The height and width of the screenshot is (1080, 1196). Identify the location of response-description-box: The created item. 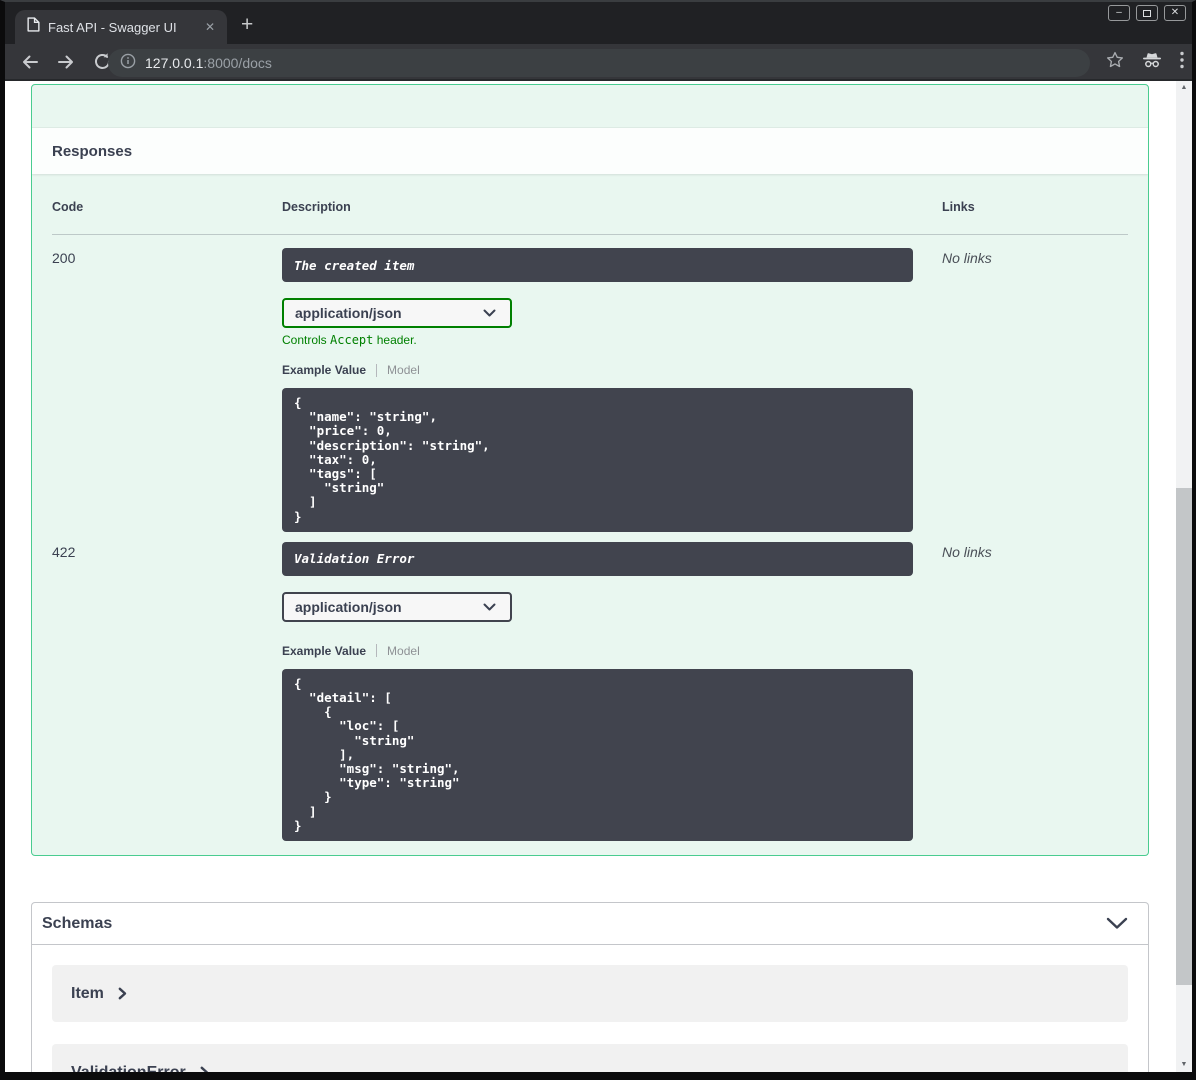
(597, 265).